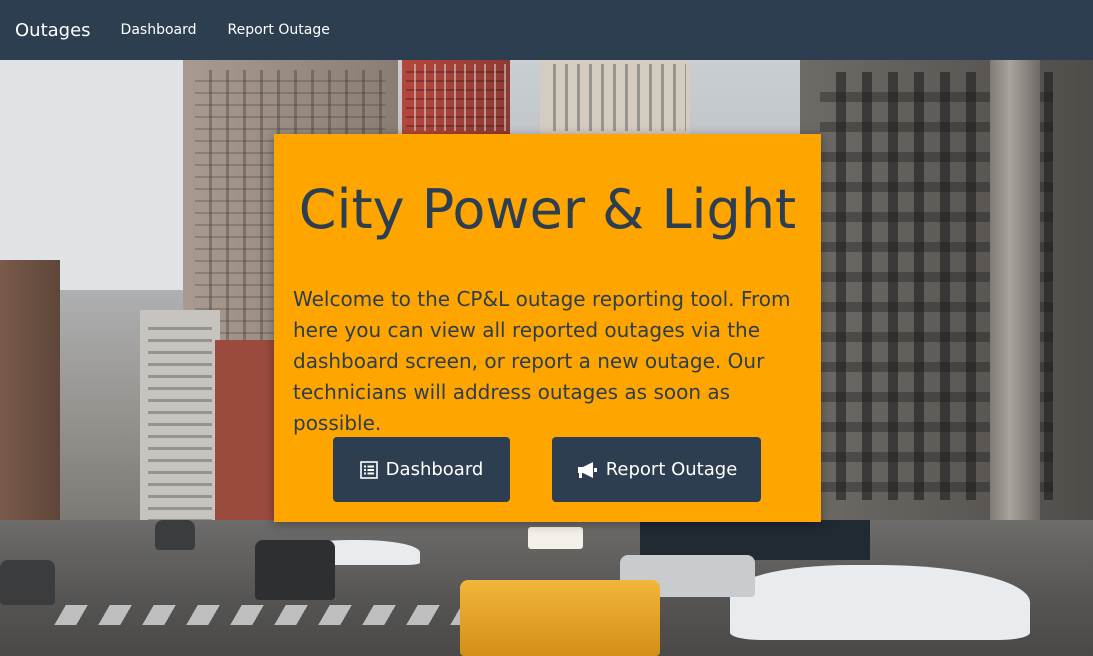 This screenshot has width=1093, height=656. I want to click on building-mid, so click(180, 425).